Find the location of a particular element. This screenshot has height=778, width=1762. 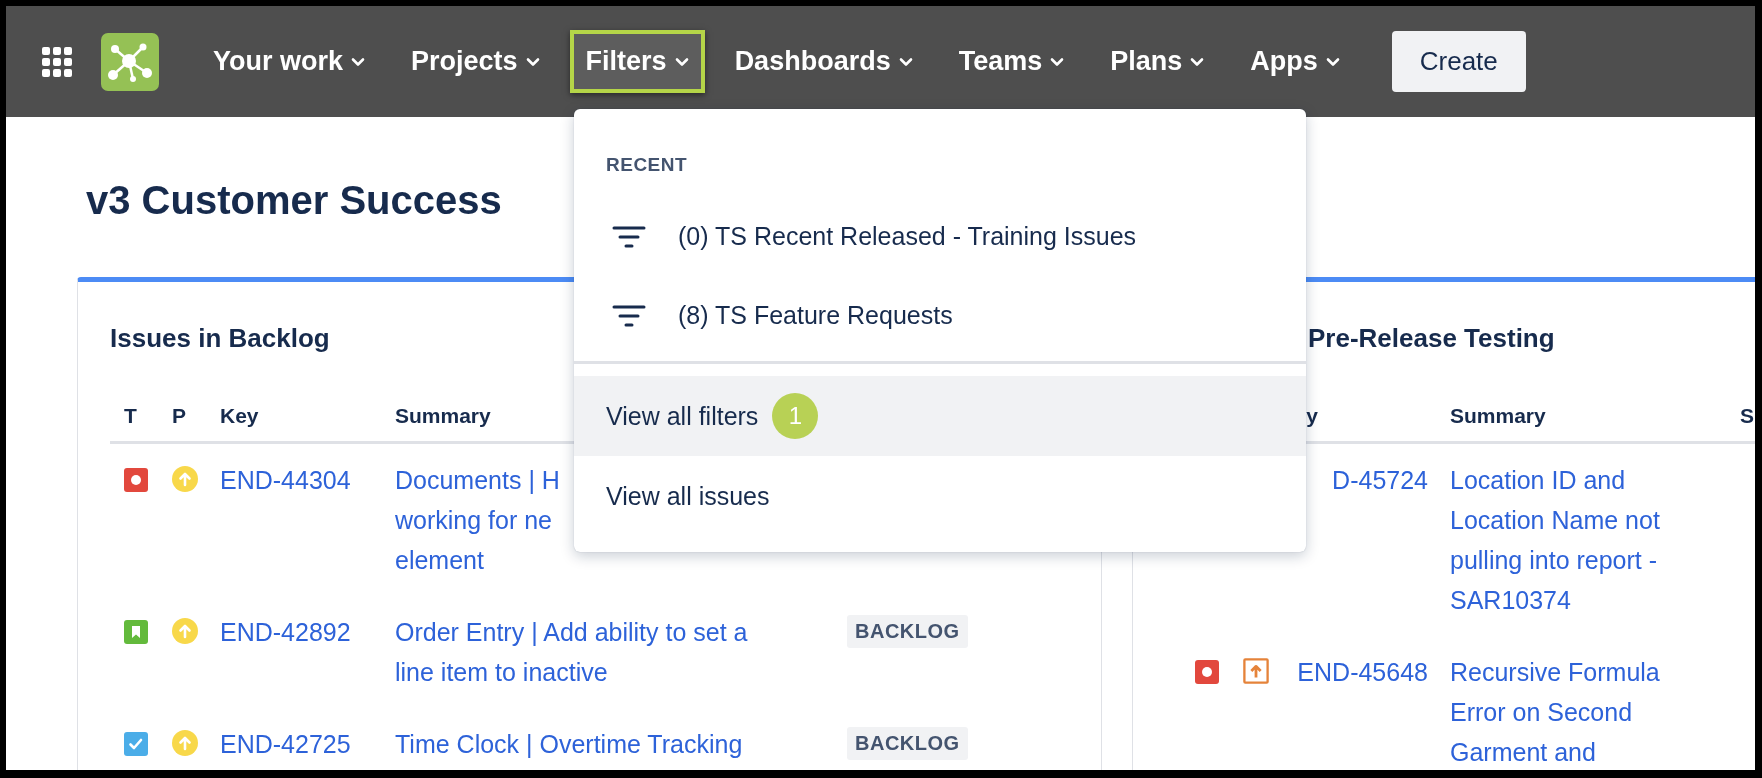

column-header: P is located at coordinates (179, 416).